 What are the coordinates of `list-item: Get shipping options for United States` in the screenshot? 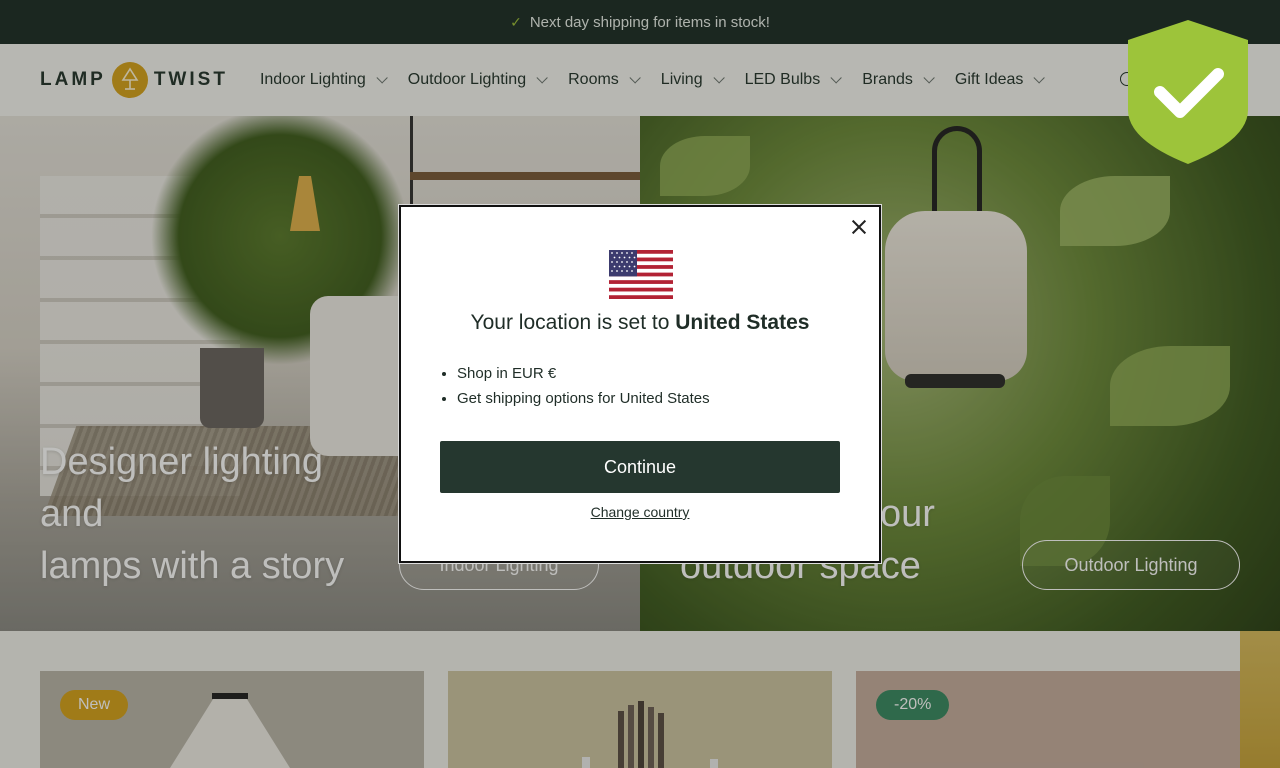 It's located at (583, 398).